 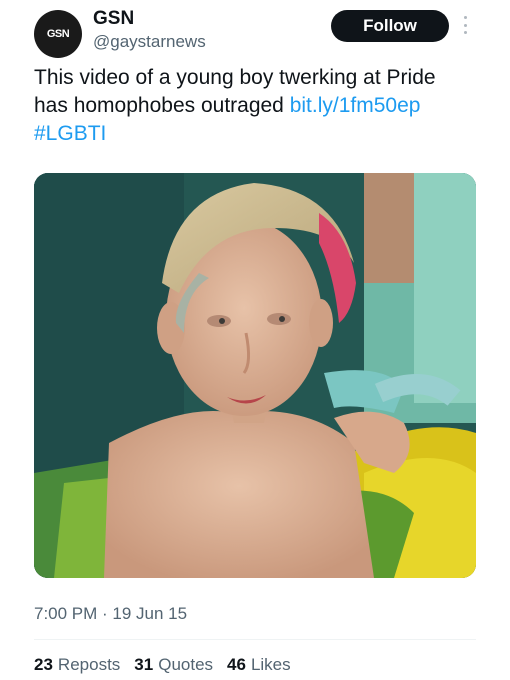 What do you see at coordinates (70, 133) in the screenshot?
I see `hashtag-link: #LGBTI` at bounding box center [70, 133].